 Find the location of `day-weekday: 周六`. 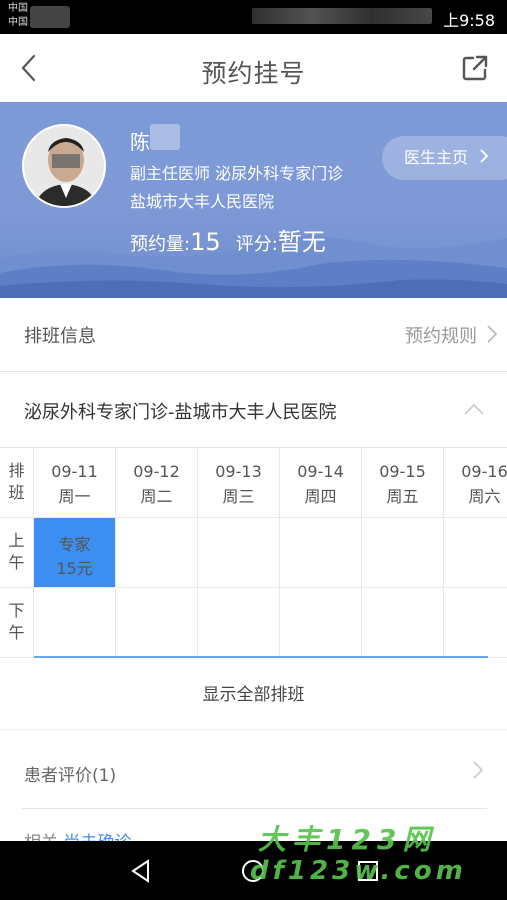

day-weekday: 周六 is located at coordinates (484, 496).